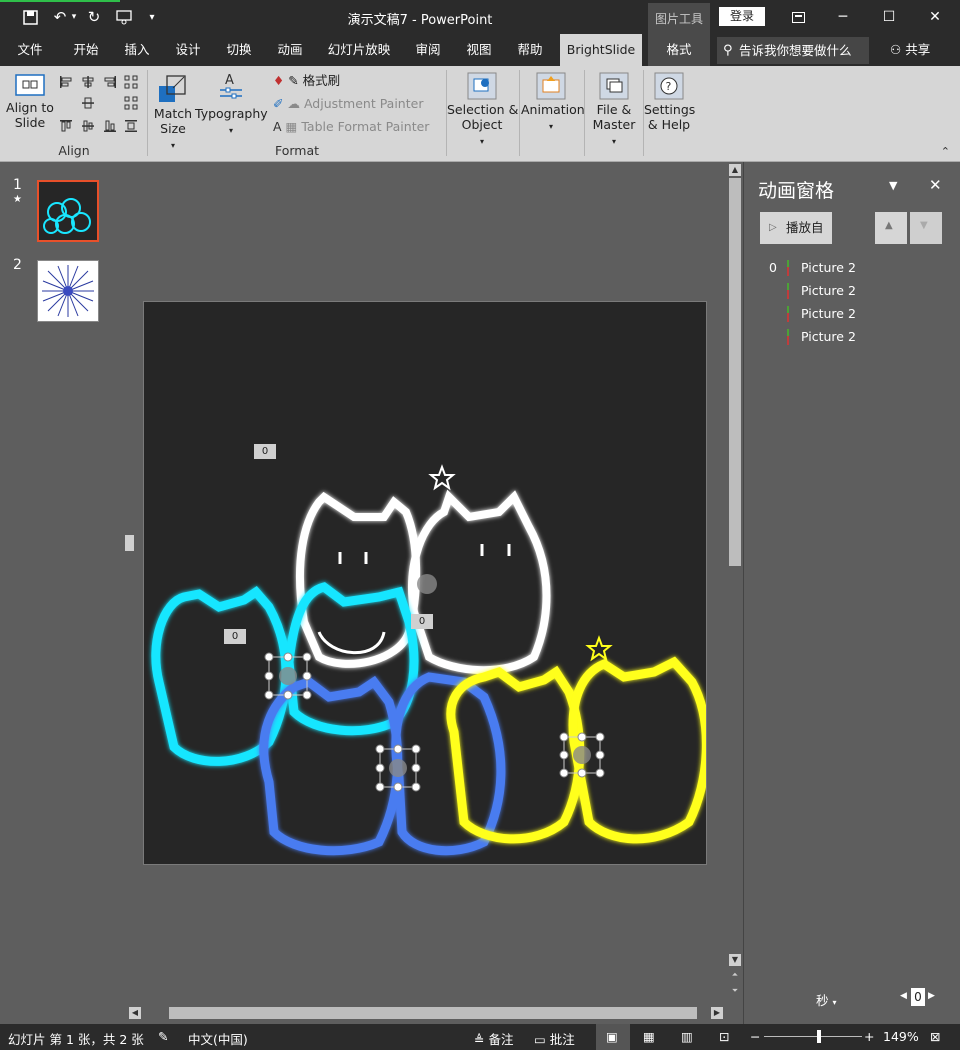 The width and height of the screenshot is (960, 1050). I want to click on adjustment-painter-button: ✐ ☁ Adjustment Painter, so click(348, 104).